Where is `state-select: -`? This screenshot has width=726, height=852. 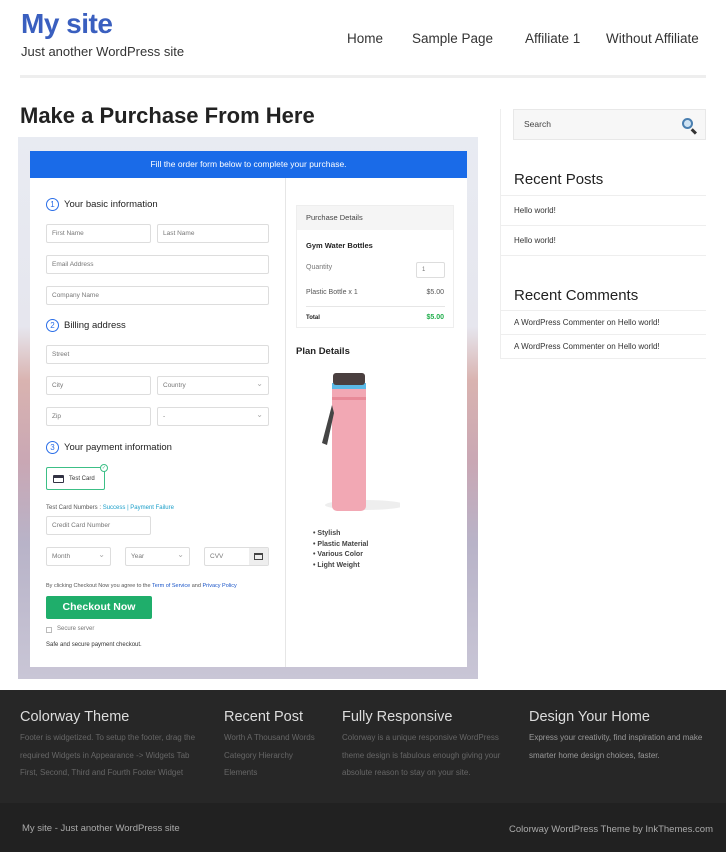
state-select: - is located at coordinates (213, 416).